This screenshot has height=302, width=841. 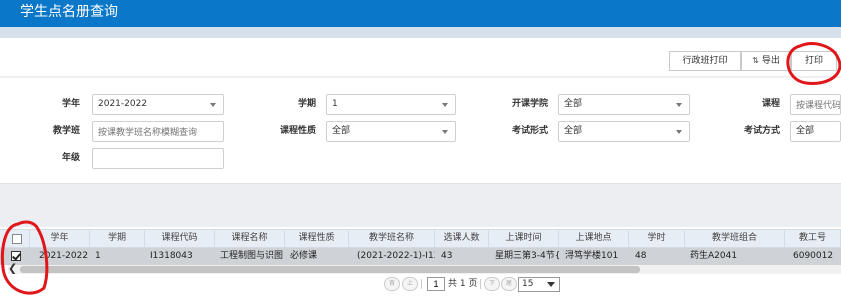 I want to click on scrollbar-thumb, so click(x=330, y=269).